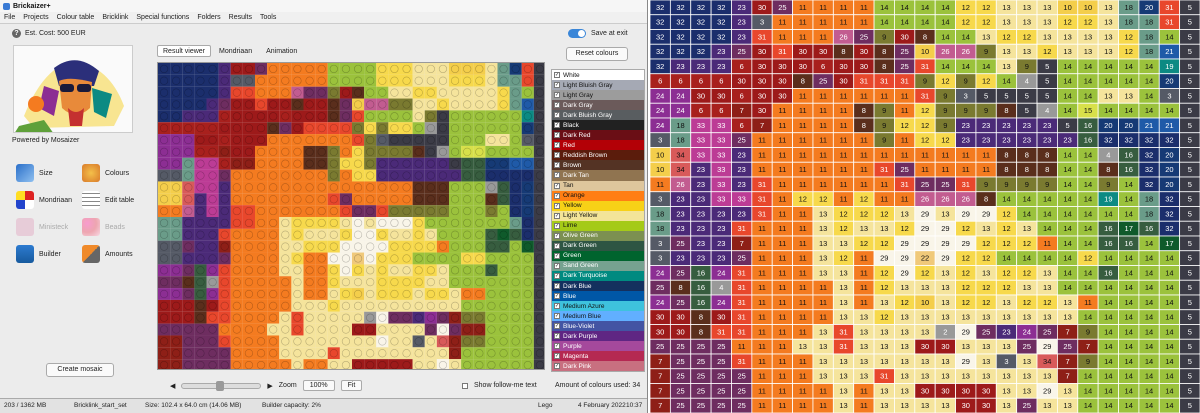 The height and width of the screenshot is (413, 1200). What do you see at coordinates (598, 245) in the screenshot?
I see `colour-row: ✓ Dark Green` at bounding box center [598, 245].